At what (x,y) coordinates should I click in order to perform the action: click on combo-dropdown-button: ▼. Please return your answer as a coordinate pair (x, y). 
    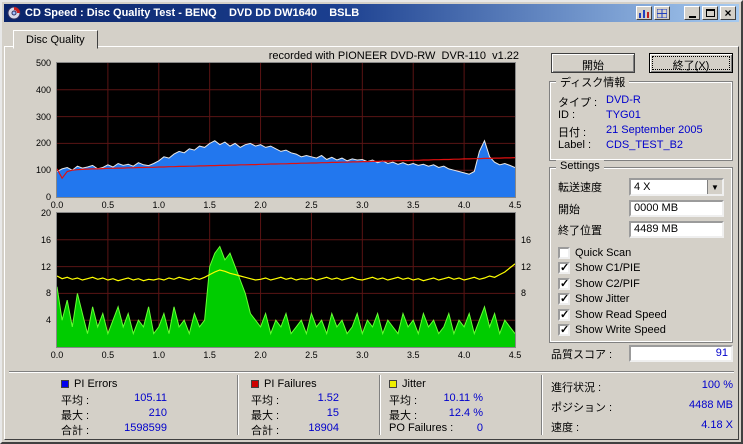
    Looking at the image, I should click on (714, 187).